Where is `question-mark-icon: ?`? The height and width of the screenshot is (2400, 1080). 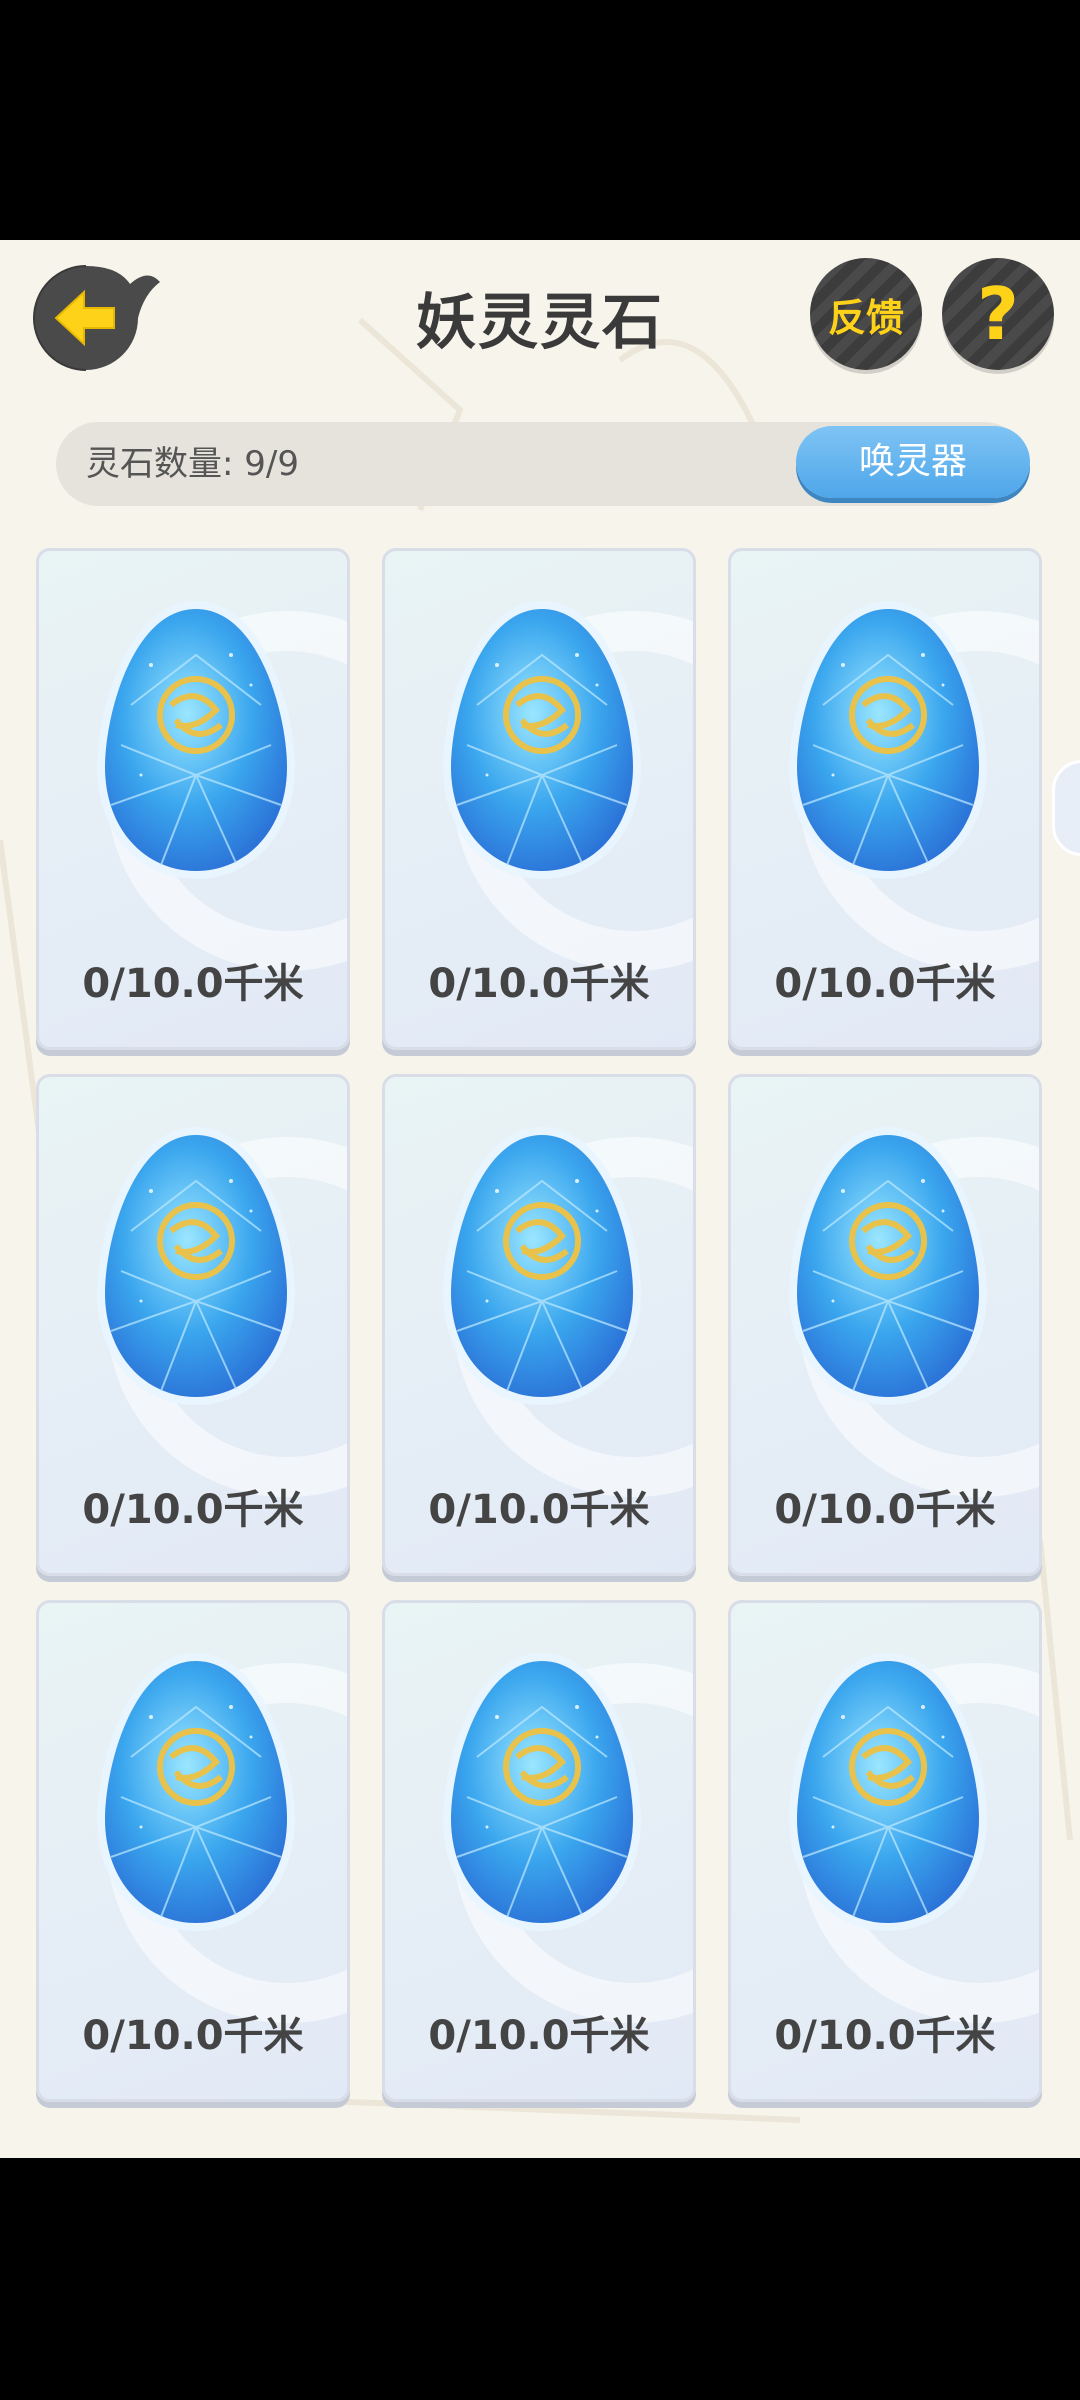 question-mark-icon: ? is located at coordinates (998, 314).